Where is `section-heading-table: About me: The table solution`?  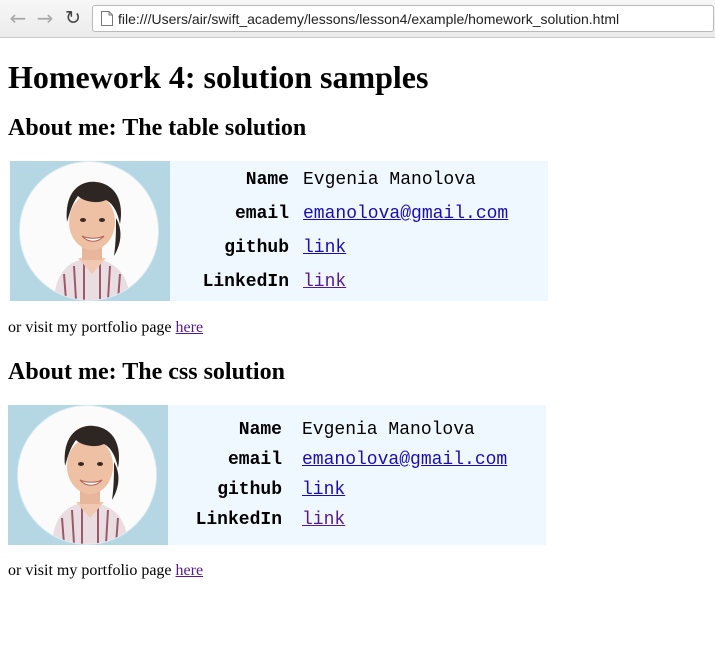
section-heading-table: About me: The table solution is located at coordinates (157, 128).